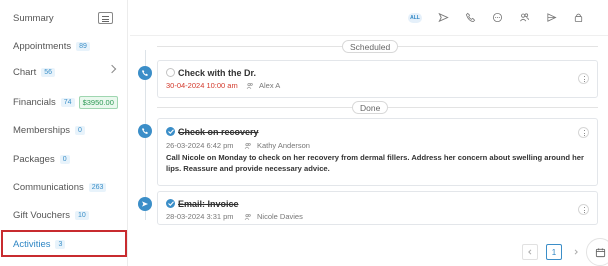 The image size is (608, 266). I want to click on chevron-left-icon, so click(530, 252).